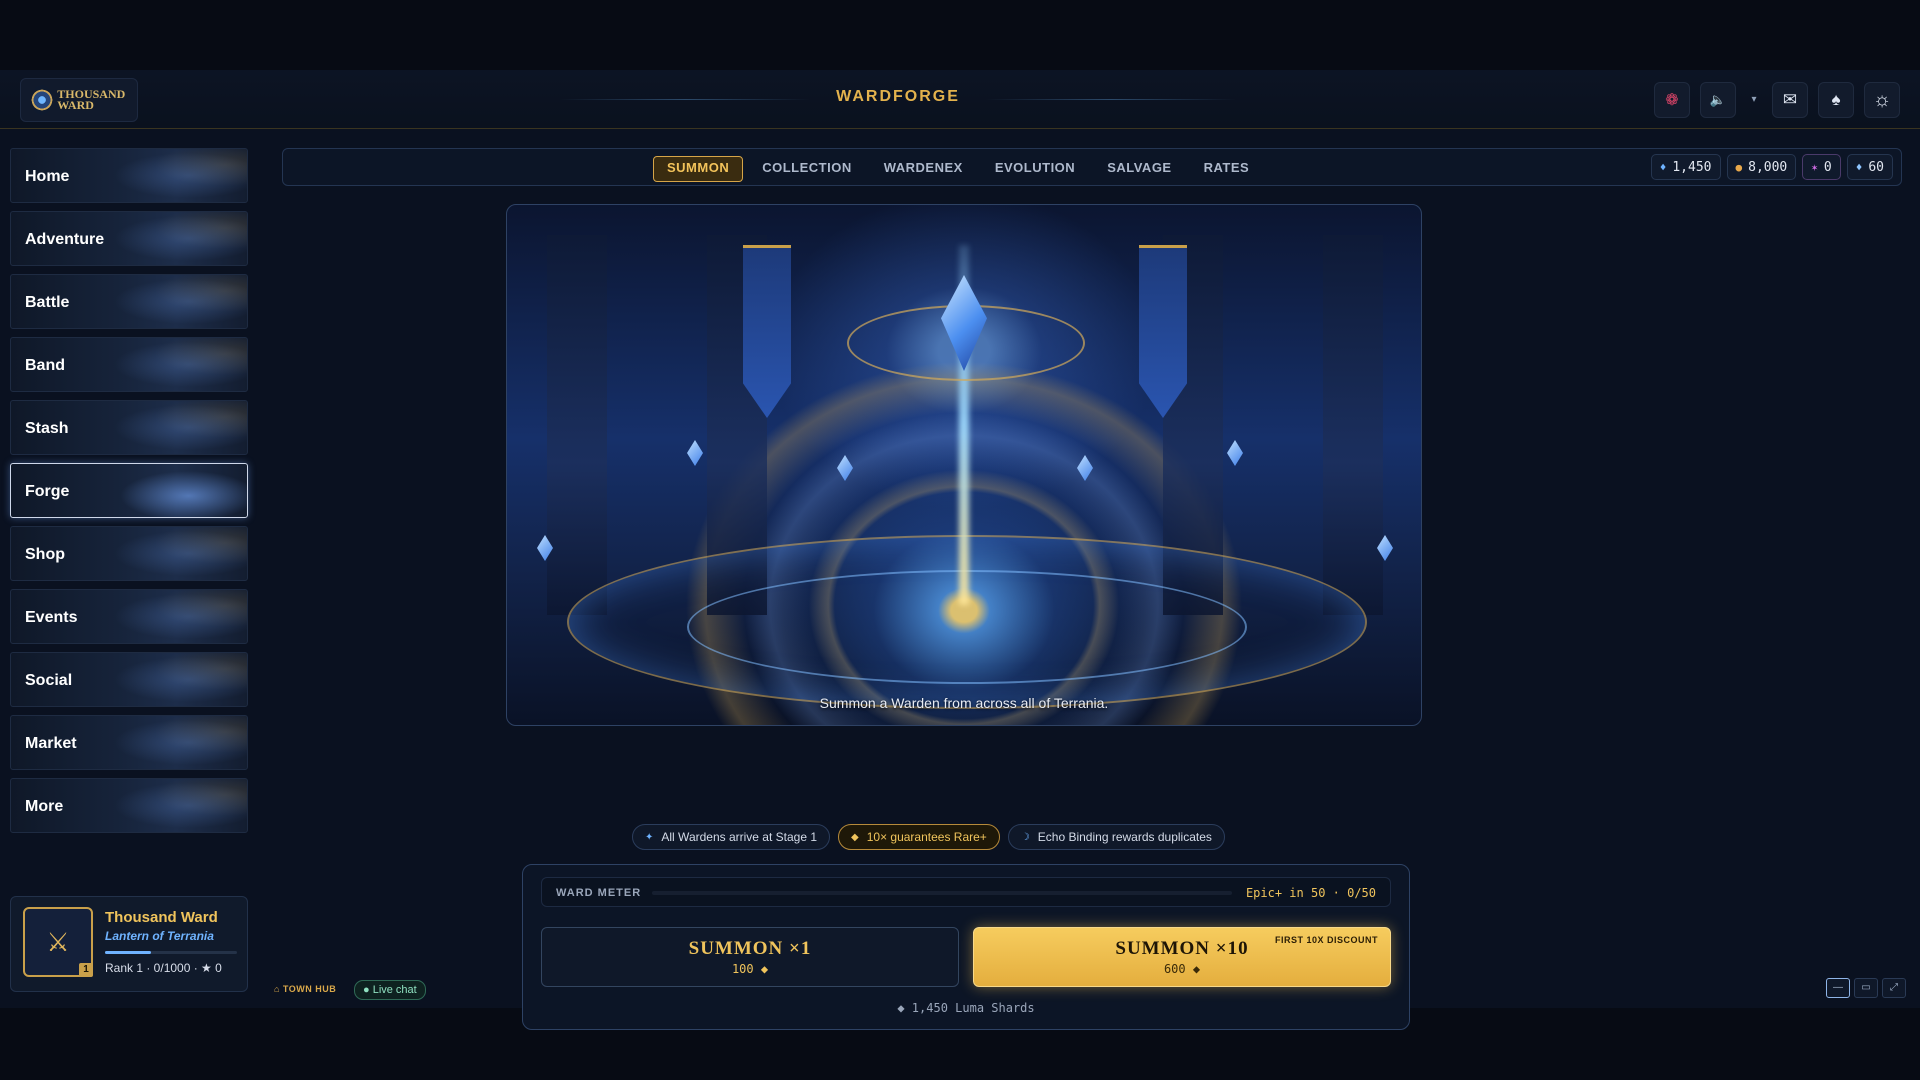 This screenshot has width=1920, height=1080. What do you see at coordinates (1326, 940) in the screenshot?
I see `discount-badge: FIRST 10X DISCOUNT` at bounding box center [1326, 940].